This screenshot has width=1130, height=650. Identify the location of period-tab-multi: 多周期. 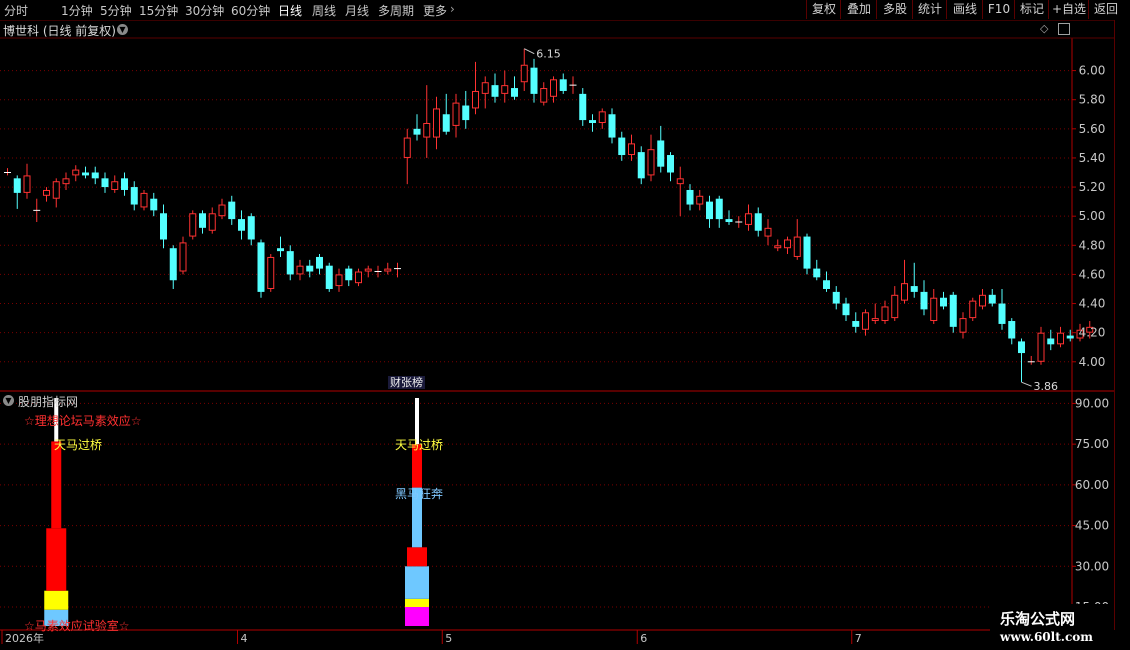
(396, 10).